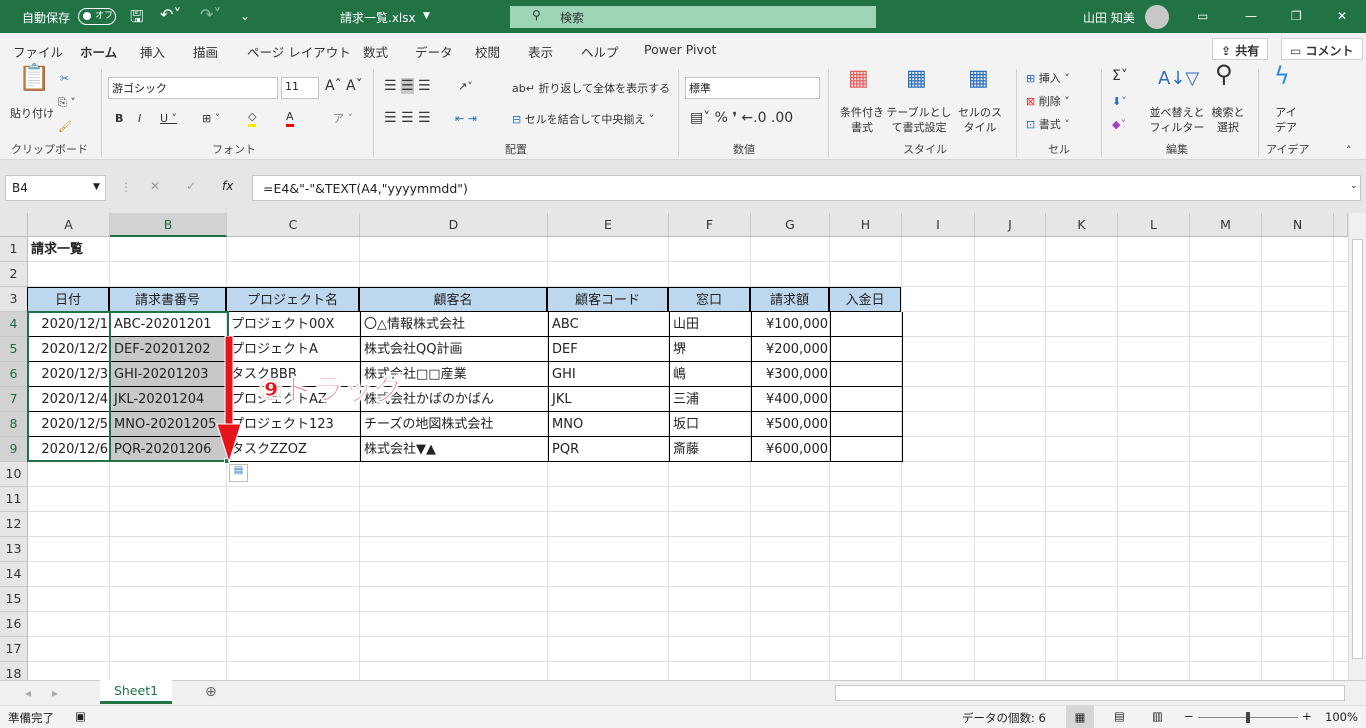 The height and width of the screenshot is (728, 1366). Describe the element at coordinates (866, 225) in the screenshot. I see `column-header-h: H` at that location.